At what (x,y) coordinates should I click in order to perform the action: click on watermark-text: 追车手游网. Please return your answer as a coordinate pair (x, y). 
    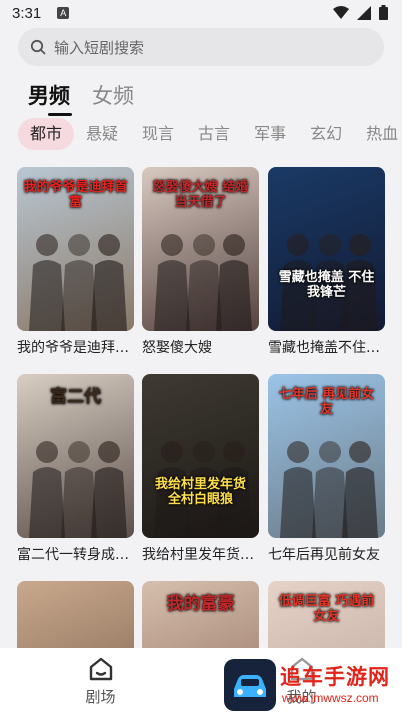
    Looking at the image, I should click on (335, 677).